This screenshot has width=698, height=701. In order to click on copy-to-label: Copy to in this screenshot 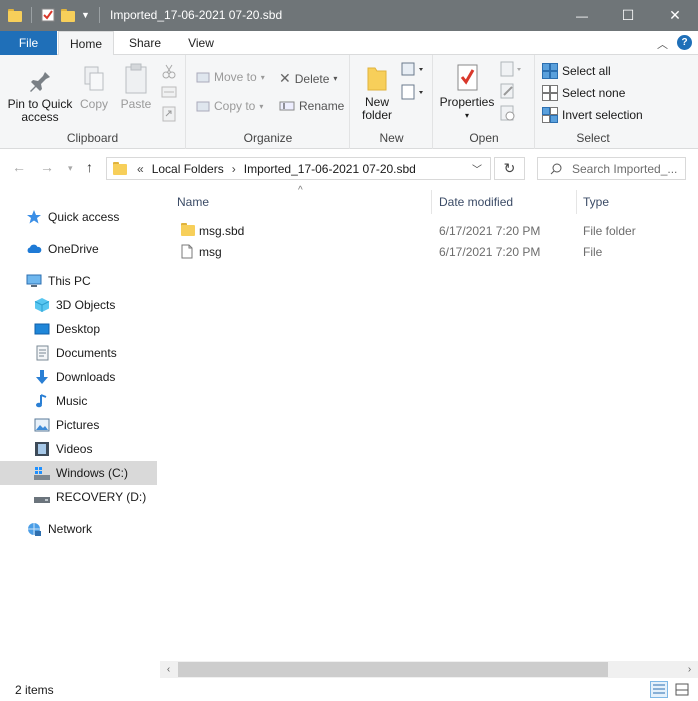, I will do `click(235, 106)`.